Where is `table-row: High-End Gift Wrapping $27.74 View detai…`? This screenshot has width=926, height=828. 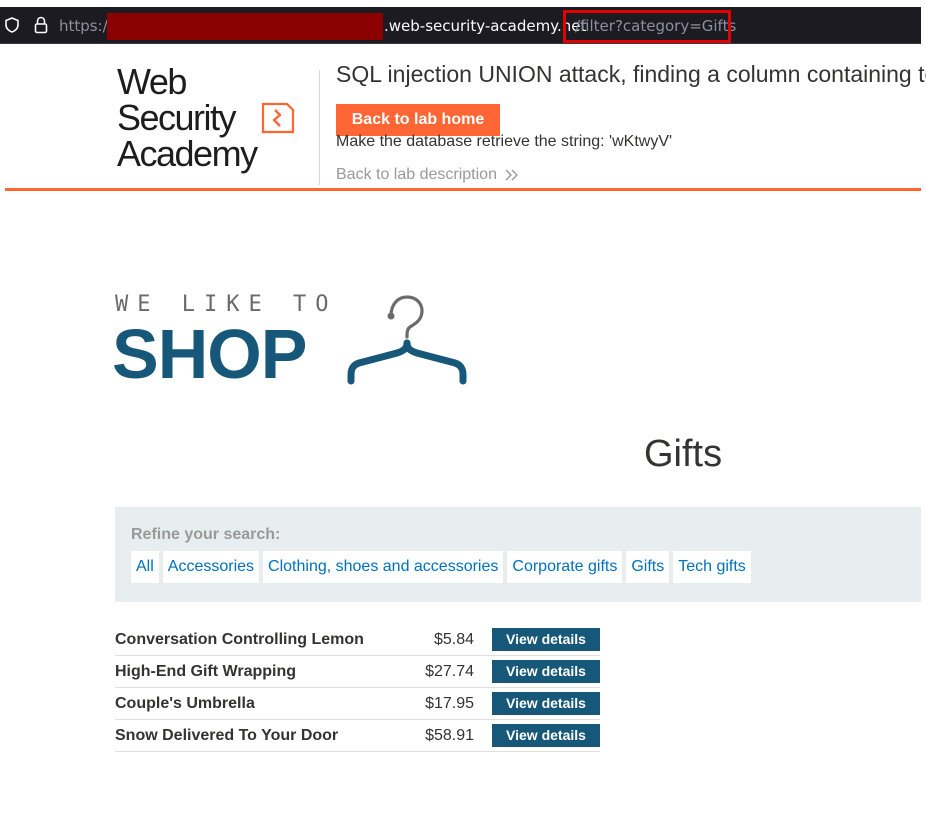
table-row: High-End Gift Wrapping $27.74 View detai… is located at coordinates (357, 672).